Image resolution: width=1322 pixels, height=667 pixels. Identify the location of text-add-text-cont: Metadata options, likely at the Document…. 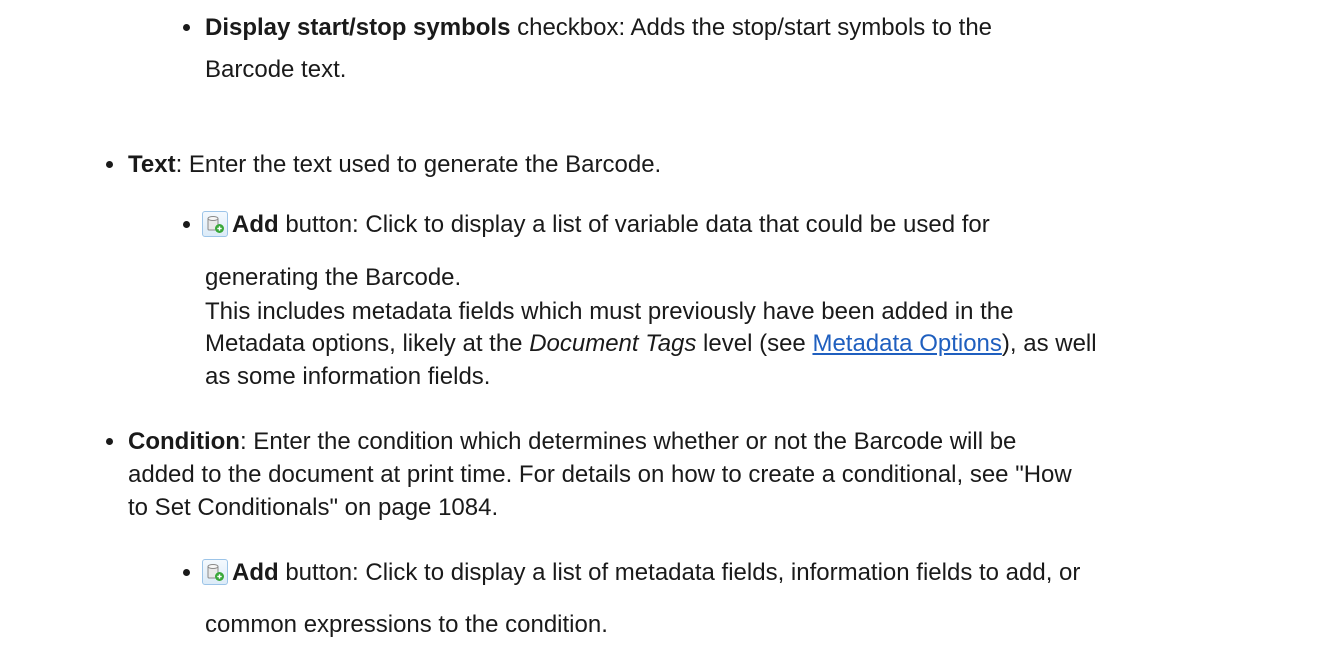
(651, 344).